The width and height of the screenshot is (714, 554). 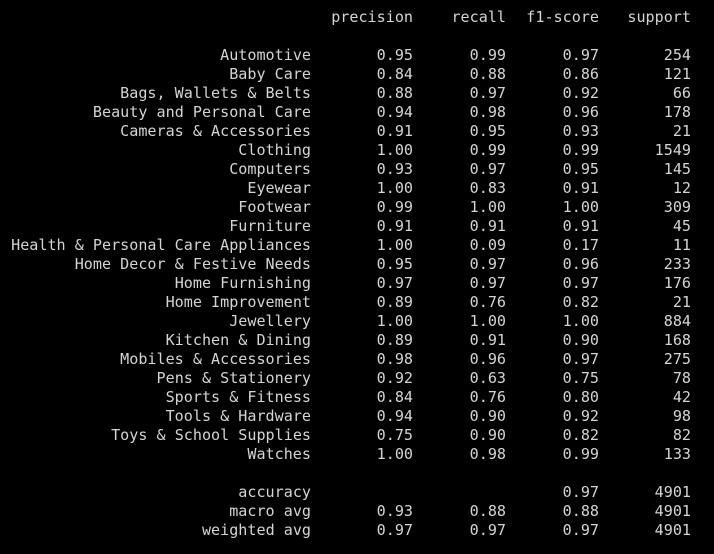 What do you see at coordinates (580, 397) in the screenshot?
I see `f1-score-cell: 0.80` at bounding box center [580, 397].